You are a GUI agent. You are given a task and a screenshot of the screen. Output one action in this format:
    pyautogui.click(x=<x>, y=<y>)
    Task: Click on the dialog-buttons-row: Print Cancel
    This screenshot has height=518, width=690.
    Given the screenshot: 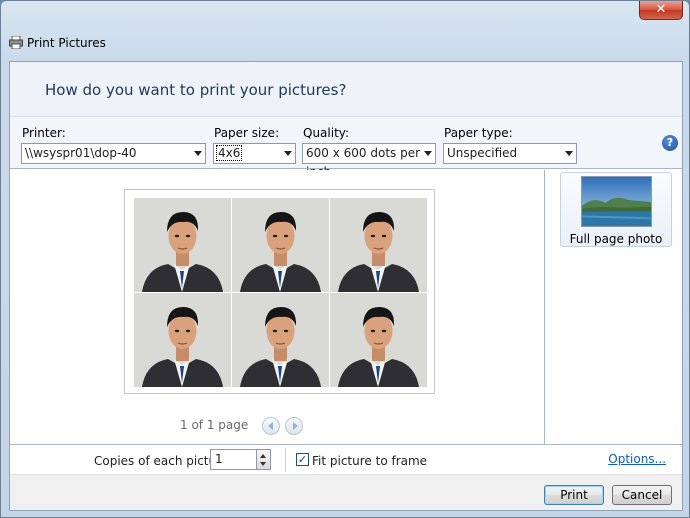 What is the action you would take?
    pyautogui.click(x=346, y=492)
    